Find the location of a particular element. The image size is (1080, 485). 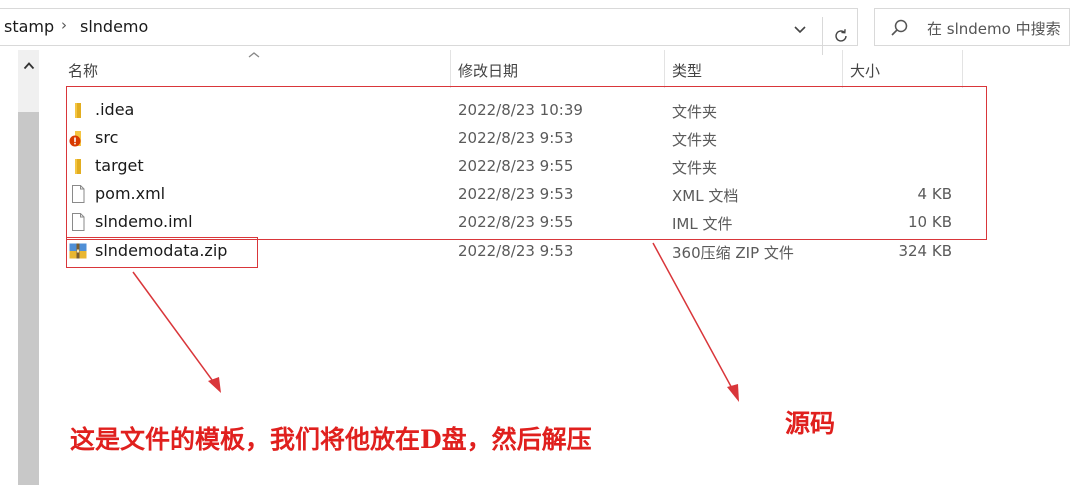

refresh-button is located at coordinates (840, 36).